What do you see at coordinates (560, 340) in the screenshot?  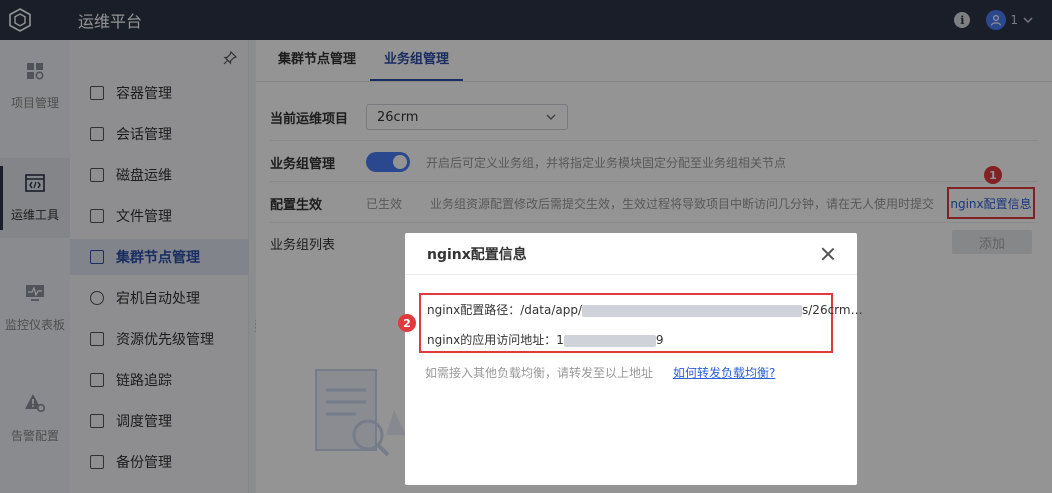 I see `nginx-url-prefix: 1` at bounding box center [560, 340].